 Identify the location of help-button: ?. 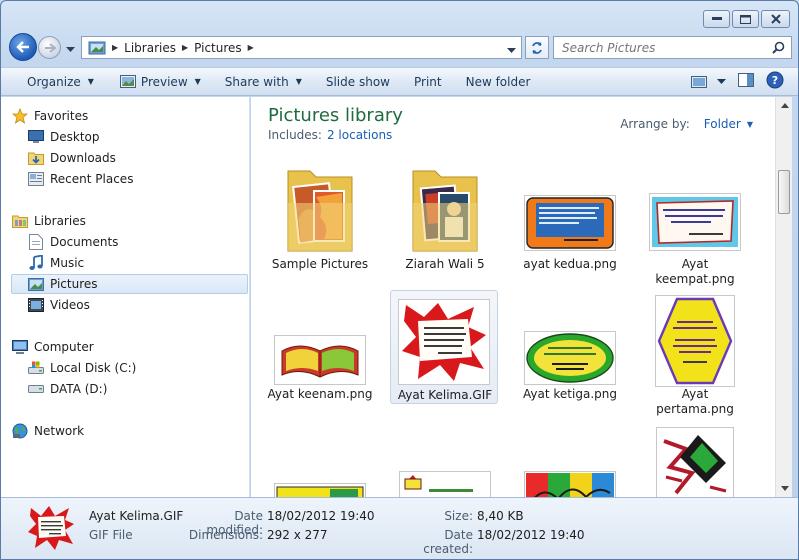
(775, 81).